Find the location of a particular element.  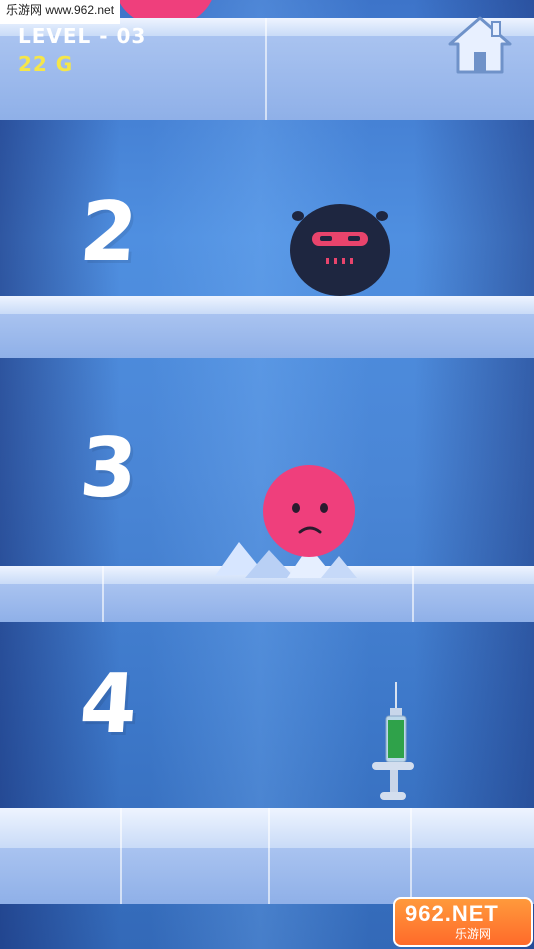

watermark-logo-sub: 乐游网 is located at coordinates (473, 934).